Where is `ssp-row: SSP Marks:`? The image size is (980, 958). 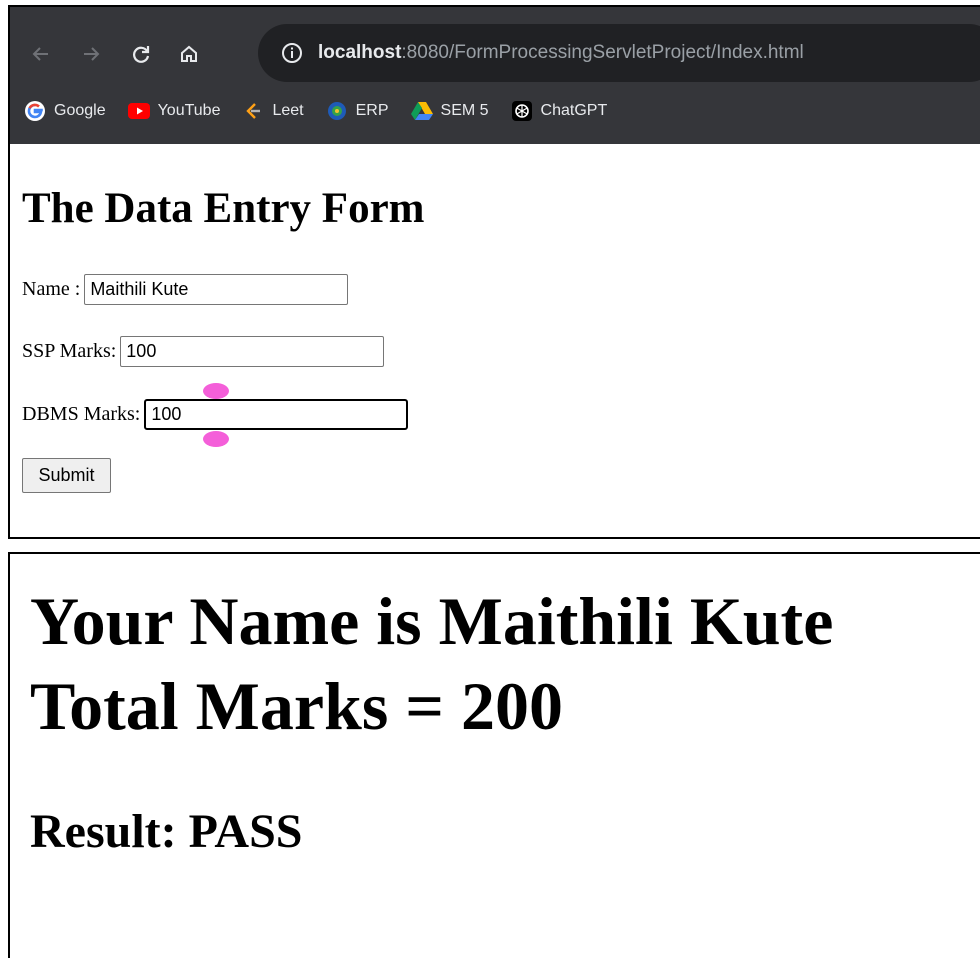
ssp-row: SSP Marks: is located at coordinates (203, 351).